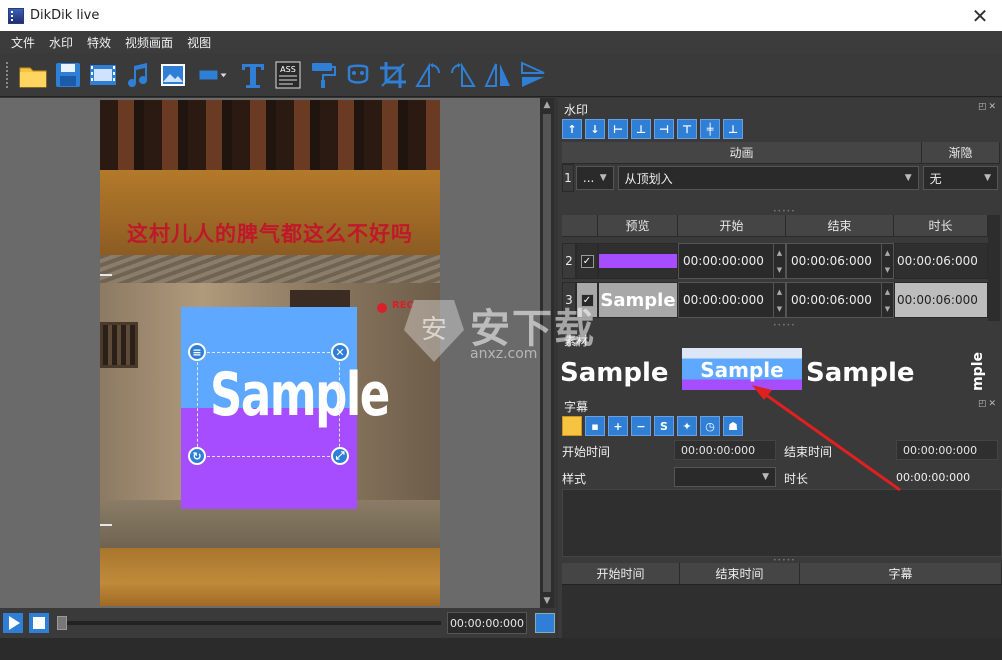  Describe the element at coordinates (978, 371) in the screenshot. I see `material-item-clipped: mple` at that location.